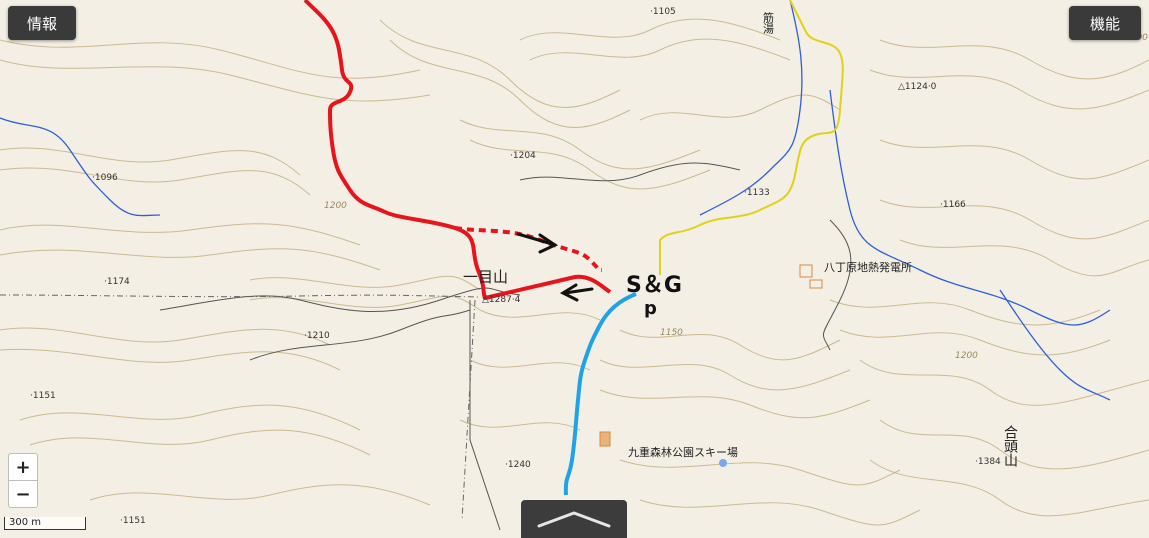 The height and width of the screenshot is (538, 1149). I want to click on bottom-drawer-toggle, so click(574, 519).